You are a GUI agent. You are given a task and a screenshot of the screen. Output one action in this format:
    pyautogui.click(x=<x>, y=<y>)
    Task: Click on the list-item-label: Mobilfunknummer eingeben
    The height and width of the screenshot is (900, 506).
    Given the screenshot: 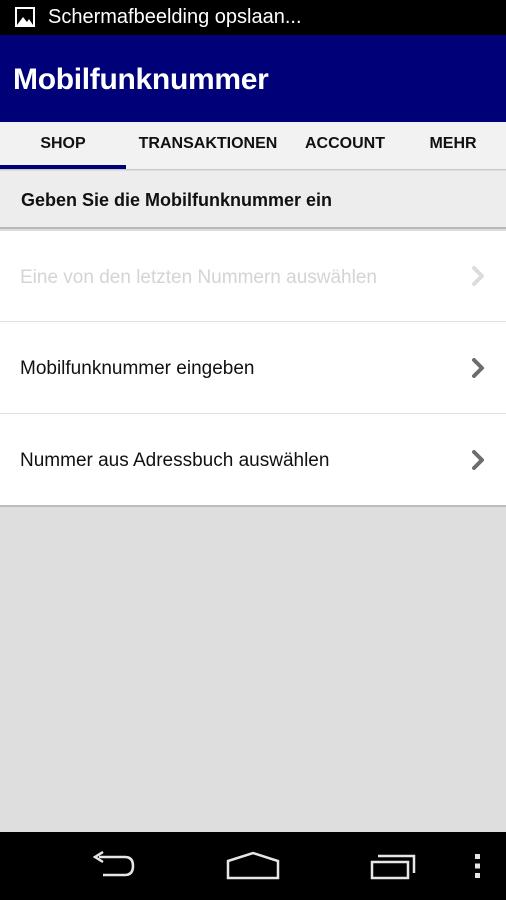 What is the action you would take?
    pyautogui.click(x=137, y=368)
    